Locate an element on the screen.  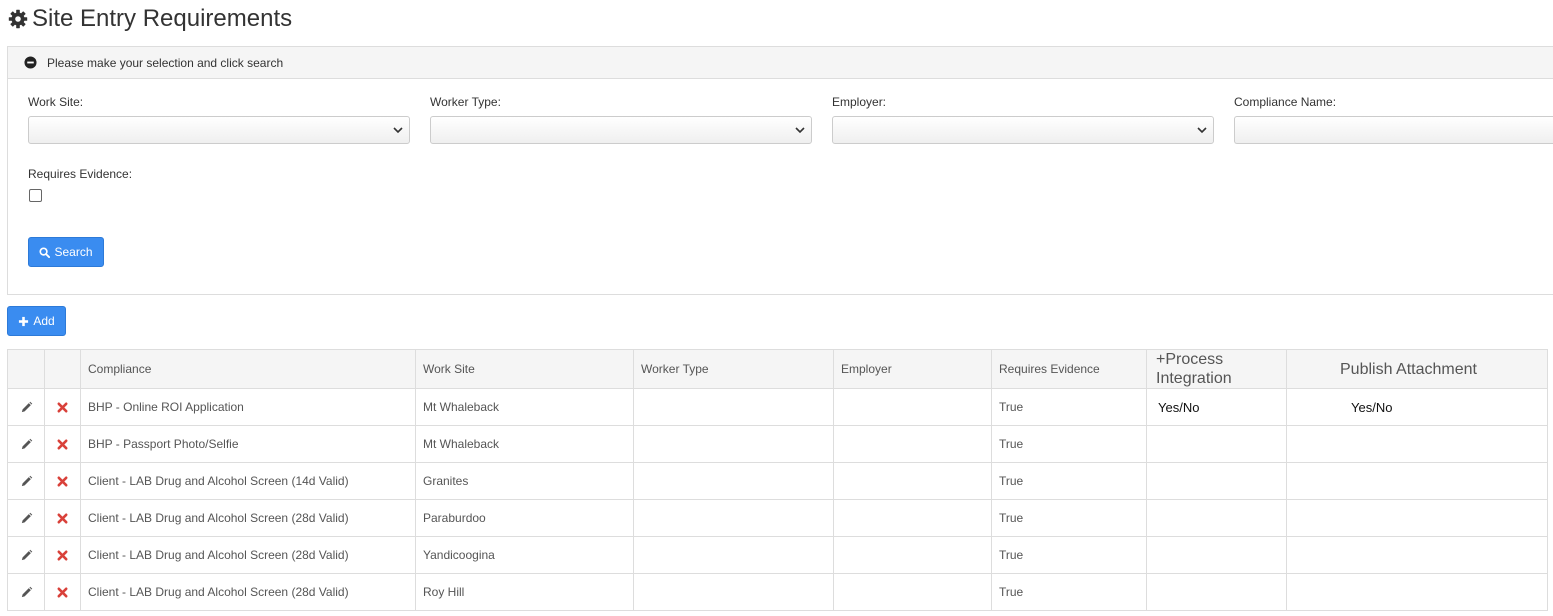
publish-attachment-cell: Yes/No is located at coordinates (1417, 407).